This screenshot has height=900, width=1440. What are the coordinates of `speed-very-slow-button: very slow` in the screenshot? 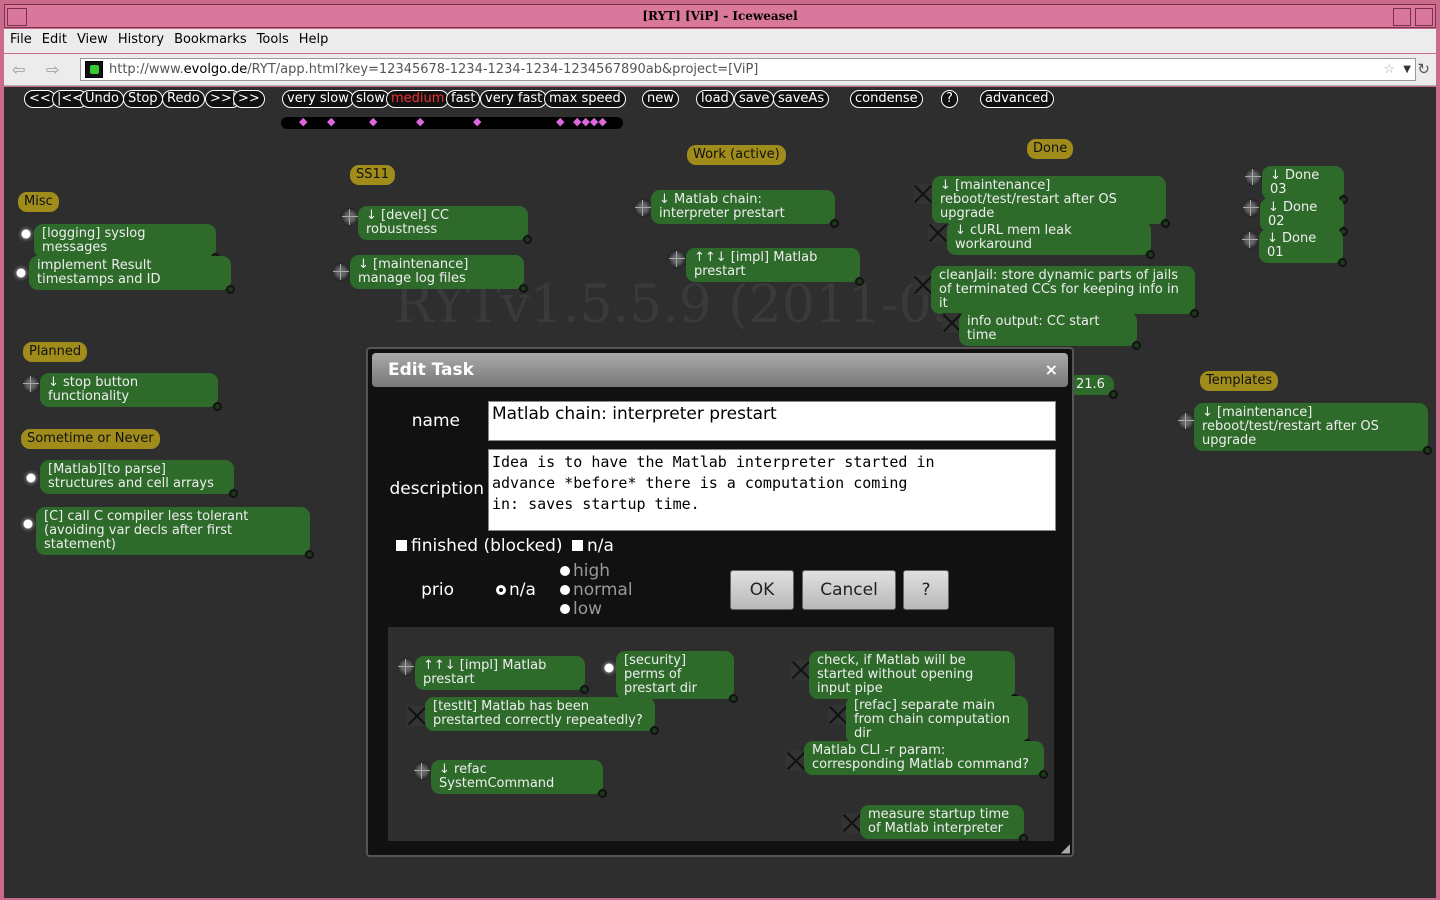 It's located at (318, 99).